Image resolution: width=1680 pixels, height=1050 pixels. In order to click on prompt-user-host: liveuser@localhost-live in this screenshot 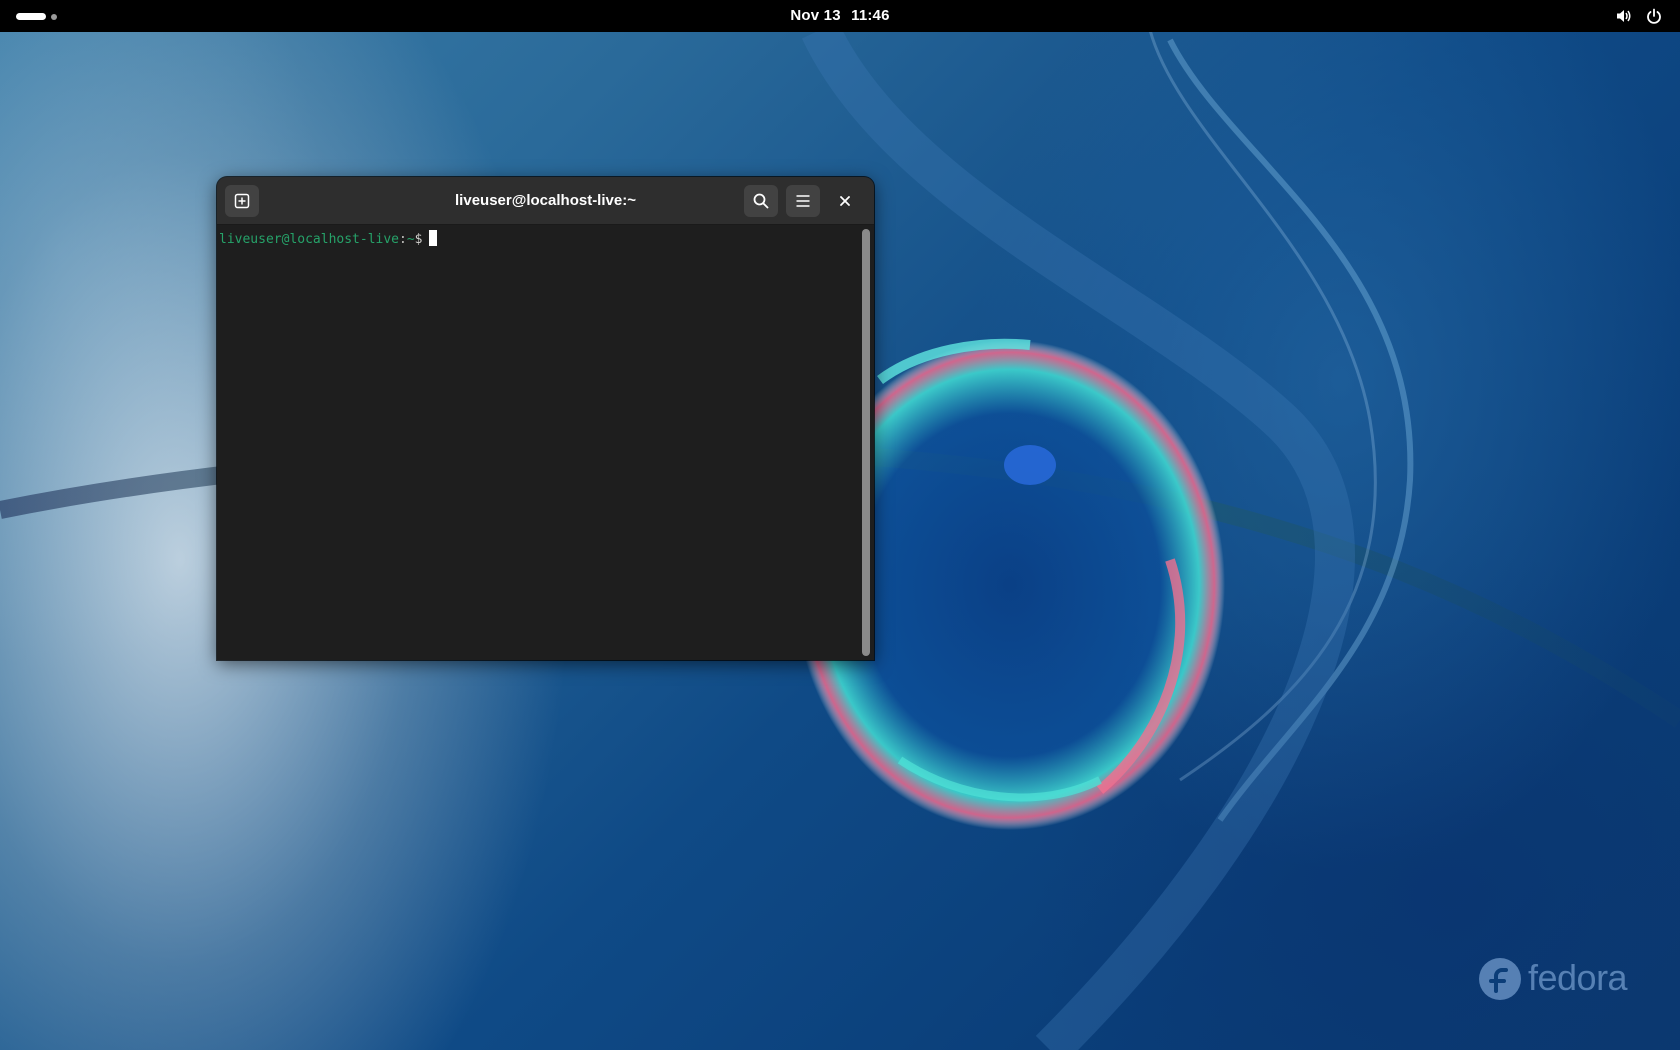, I will do `click(309, 239)`.